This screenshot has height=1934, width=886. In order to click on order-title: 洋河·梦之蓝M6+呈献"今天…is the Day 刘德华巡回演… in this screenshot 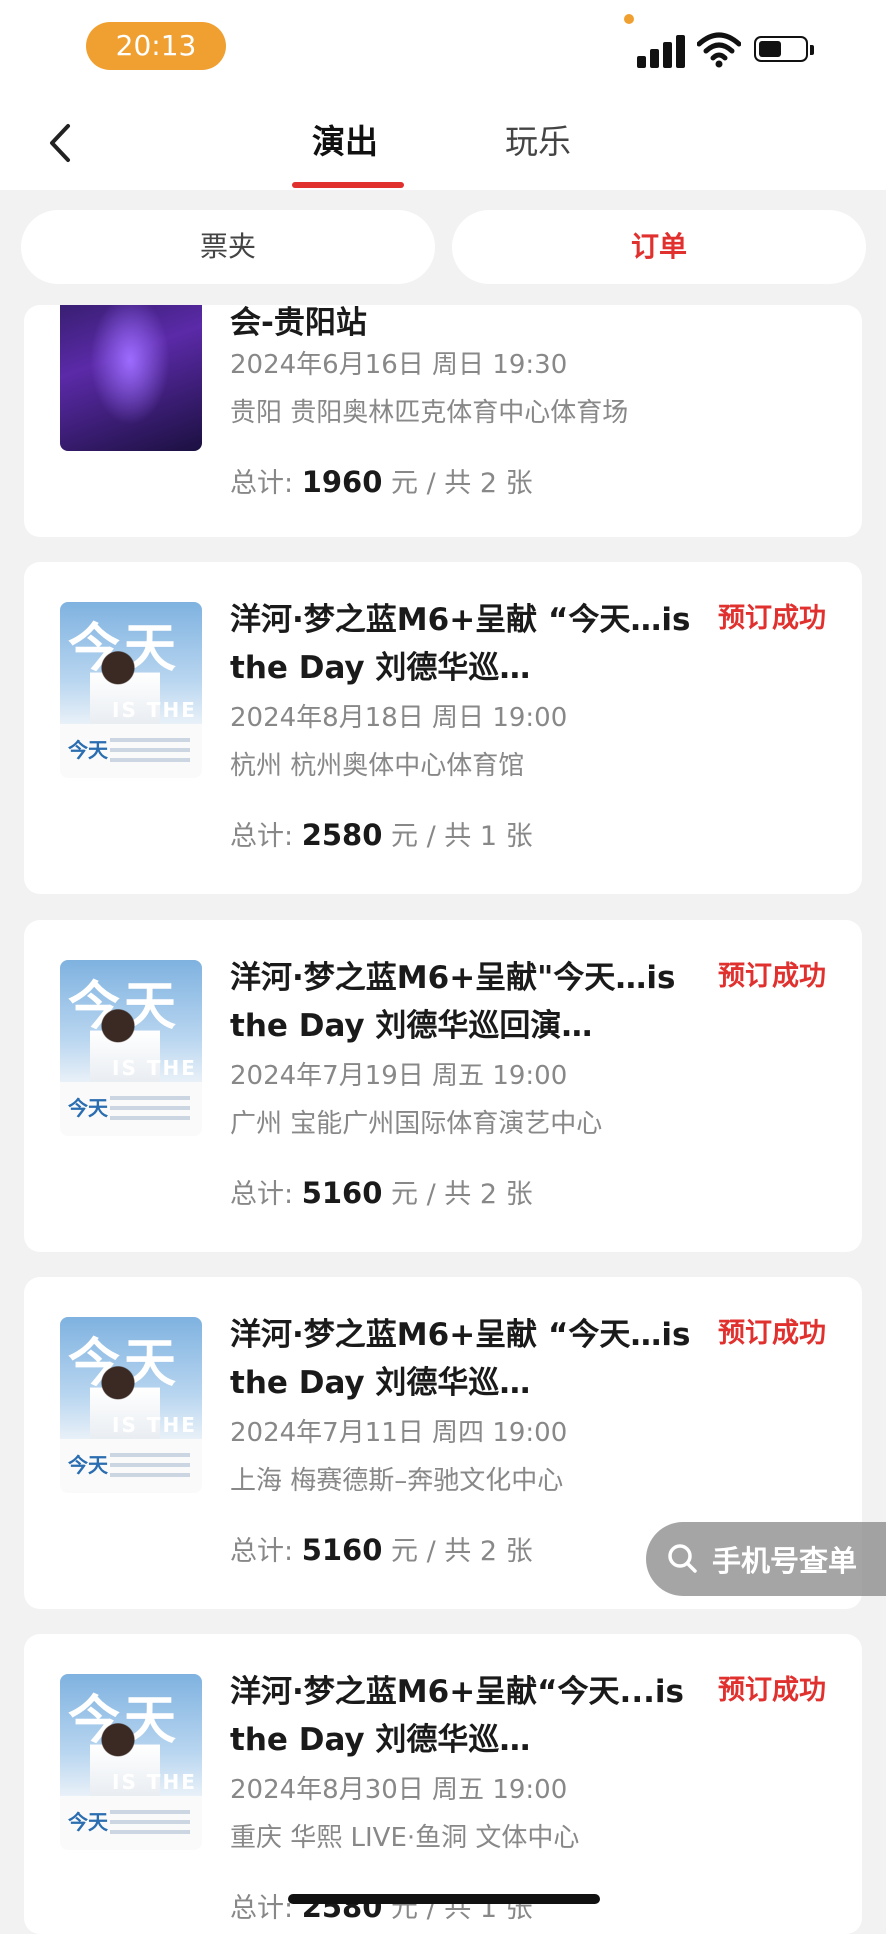, I will do `click(453, 1002)`.